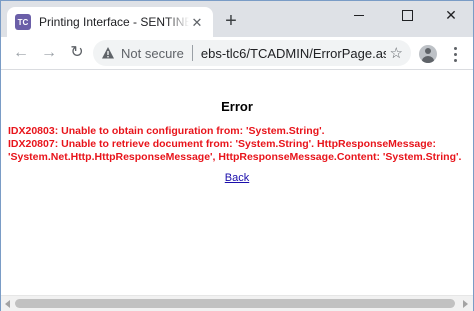  I want to click on maximize-icon, so click(407, 15).